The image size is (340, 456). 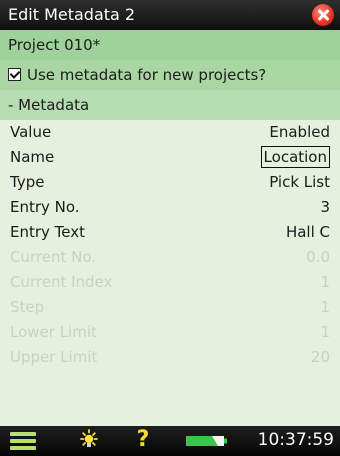 What do you see at coordinates (45, 207) in the screenshot?
I see `row-label: Entry No.` at bounding box center [45, 207].